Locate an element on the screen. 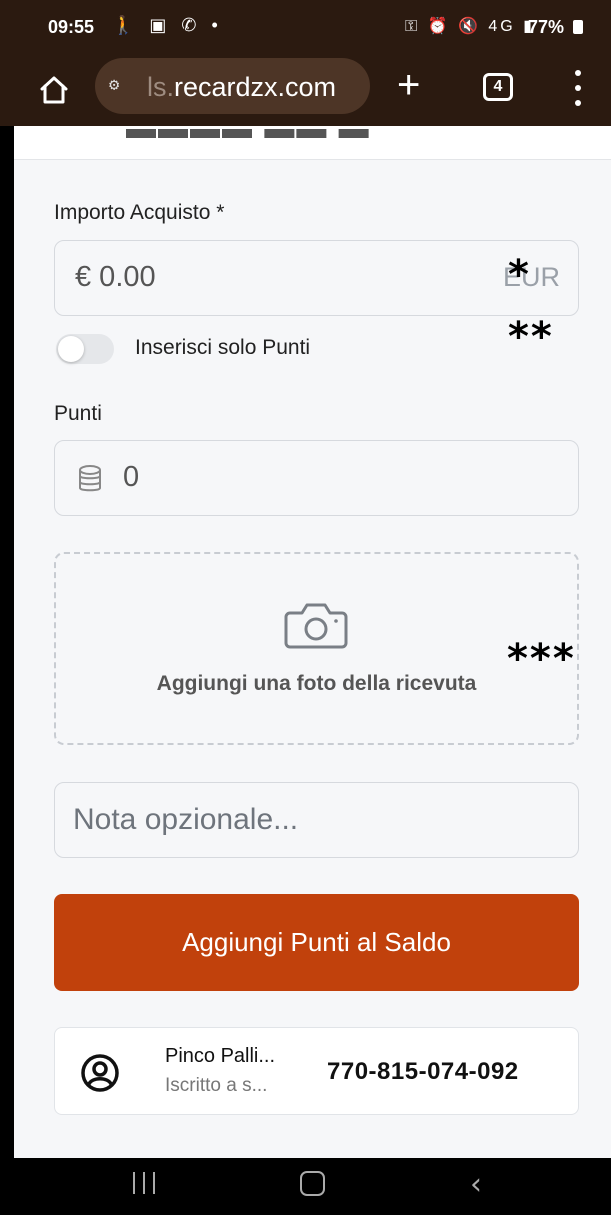  points-only-label: Inserisci solo Punti is located at coordinates (223, 347).